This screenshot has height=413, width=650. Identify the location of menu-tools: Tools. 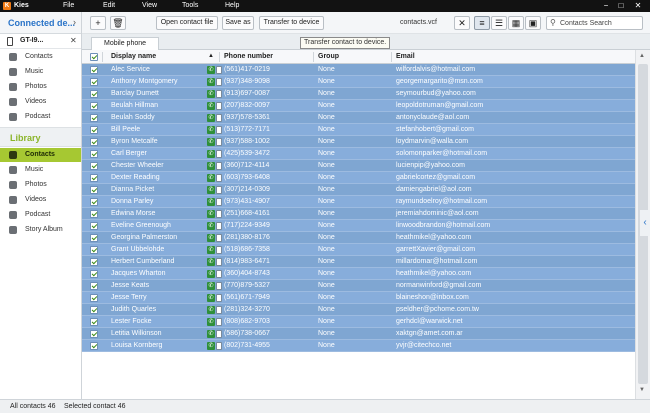
(190, 5).